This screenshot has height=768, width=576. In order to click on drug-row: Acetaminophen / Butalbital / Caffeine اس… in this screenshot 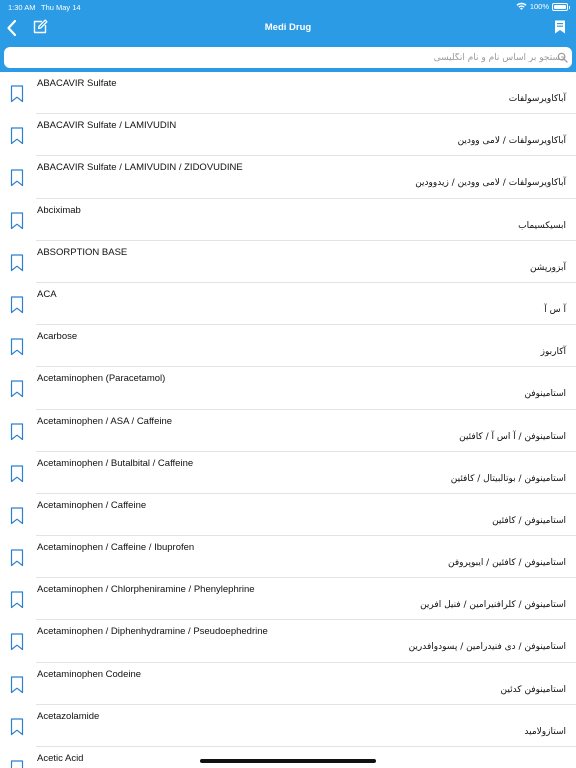, I will do `click(288, 473)`.